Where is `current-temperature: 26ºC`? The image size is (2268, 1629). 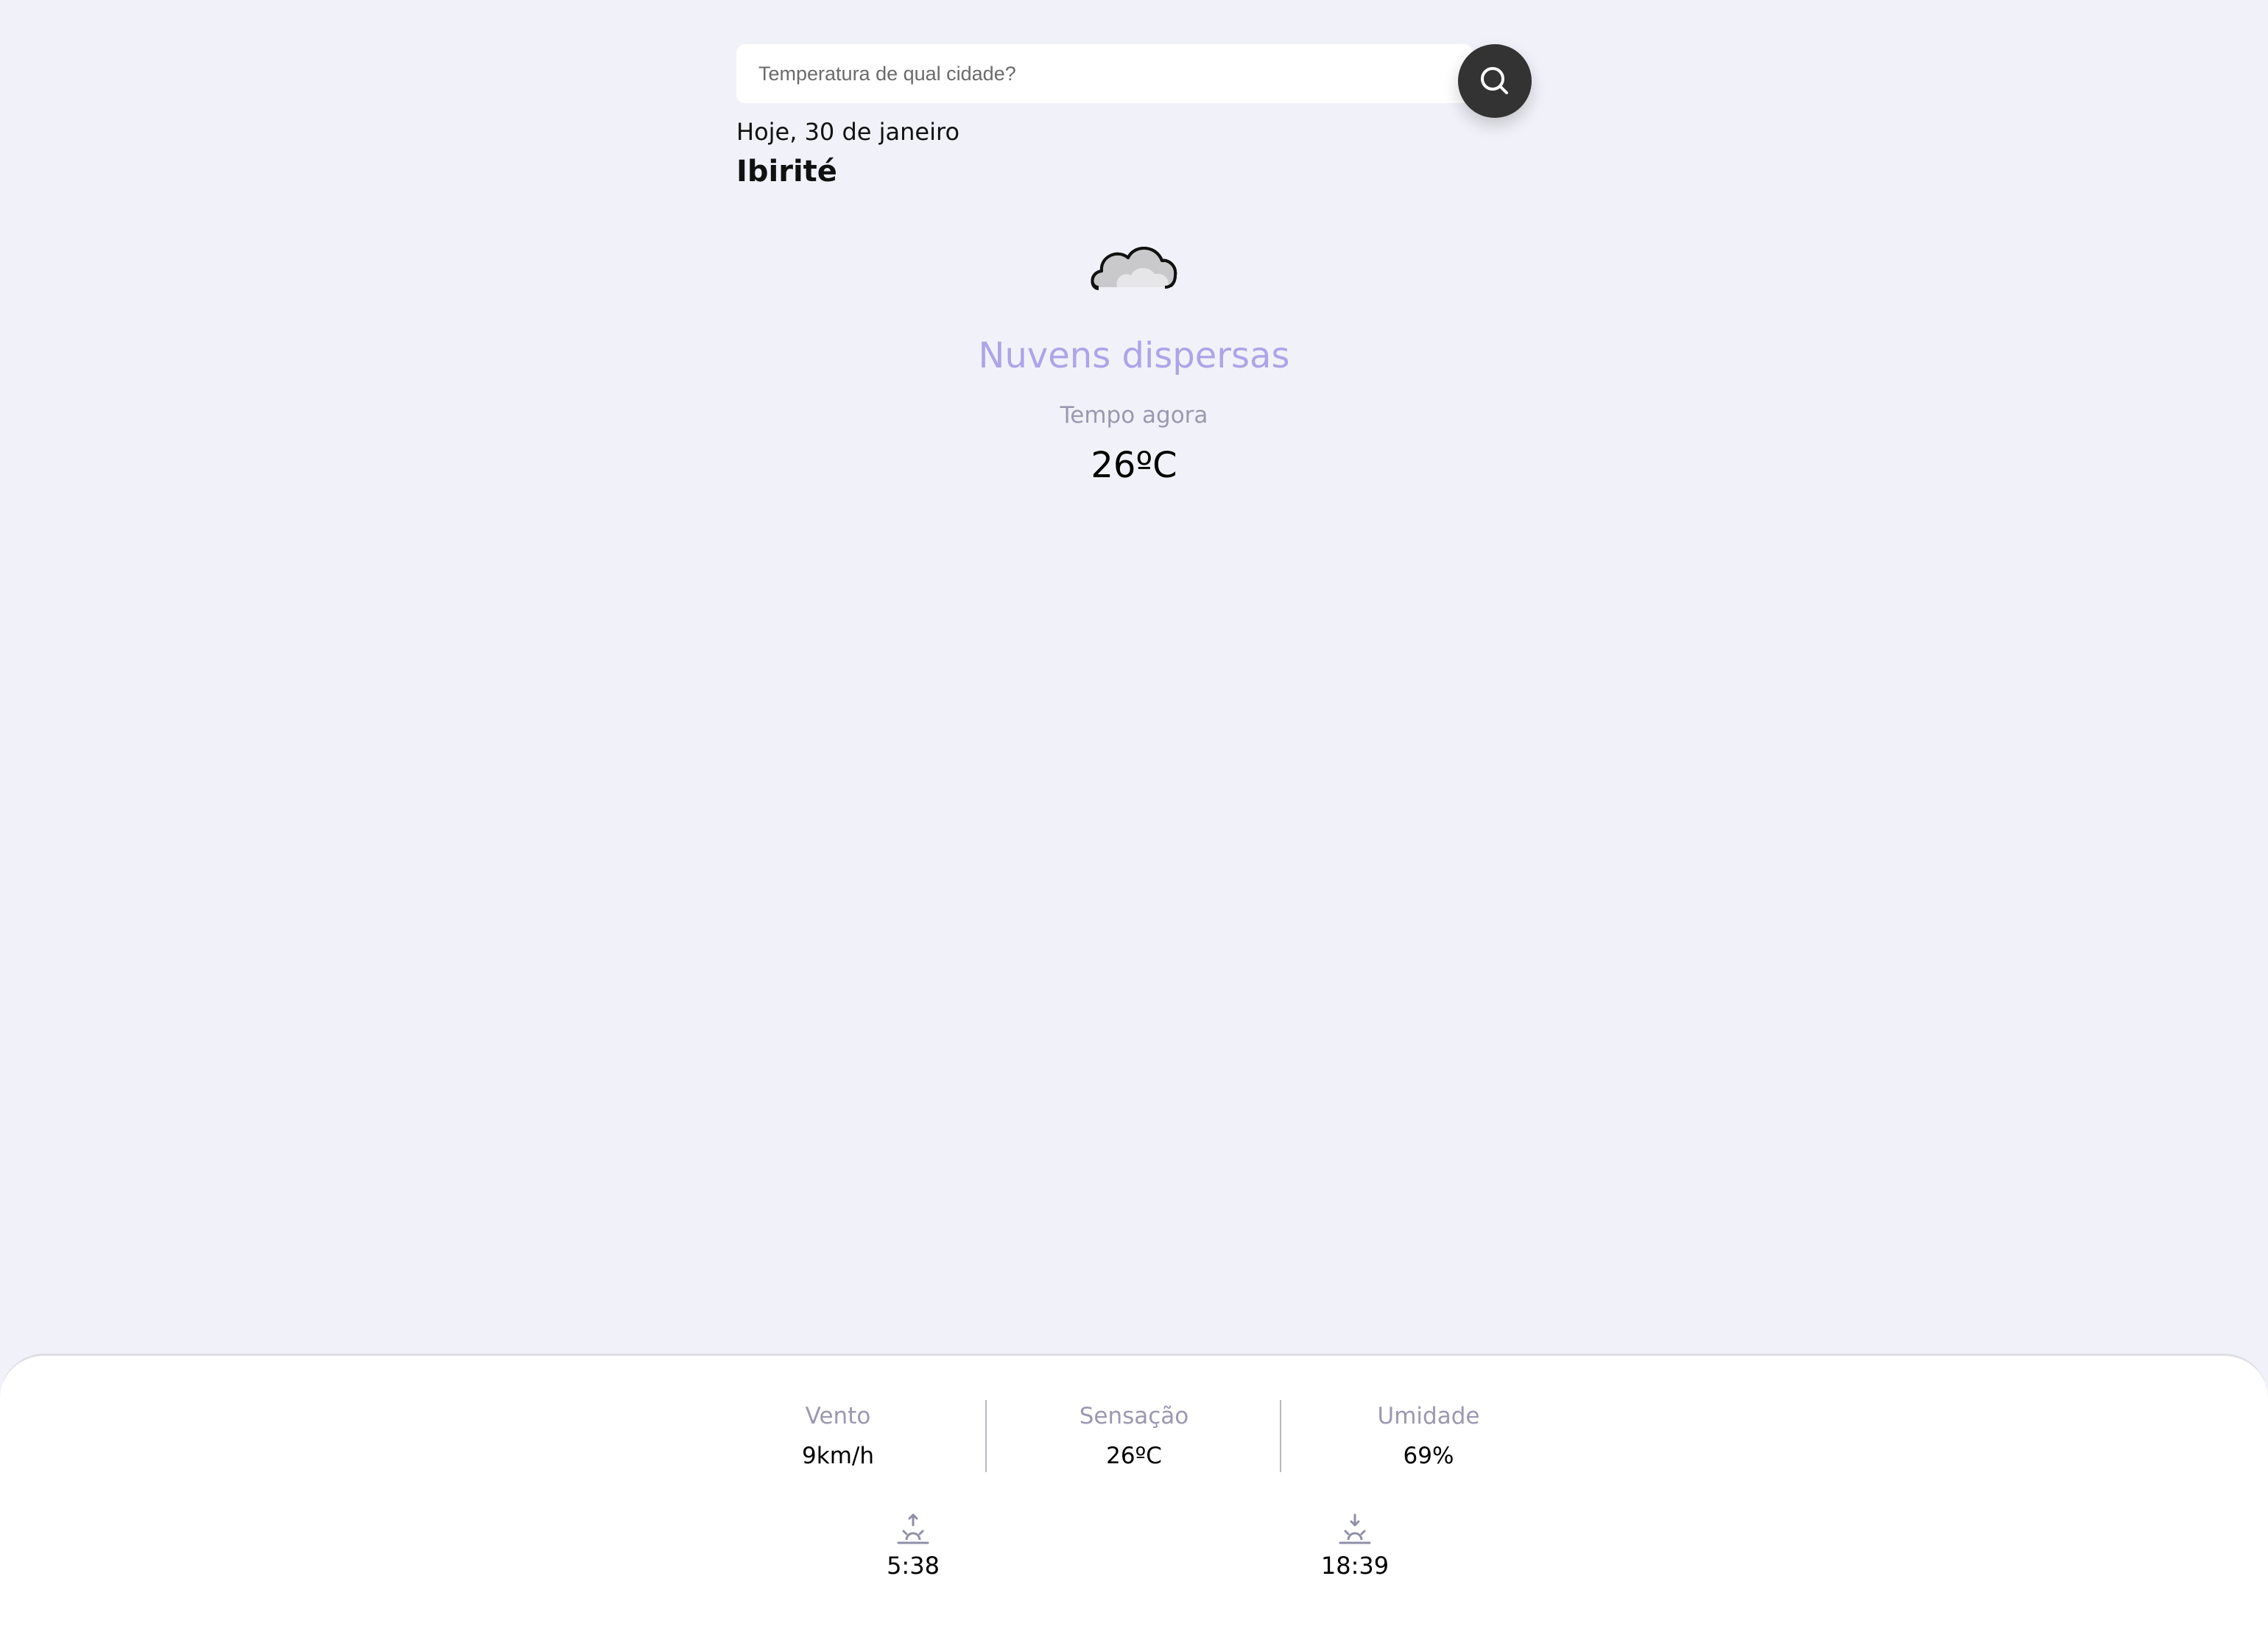 current-temperature: 26ºC is located at coordinates (1134, 465).